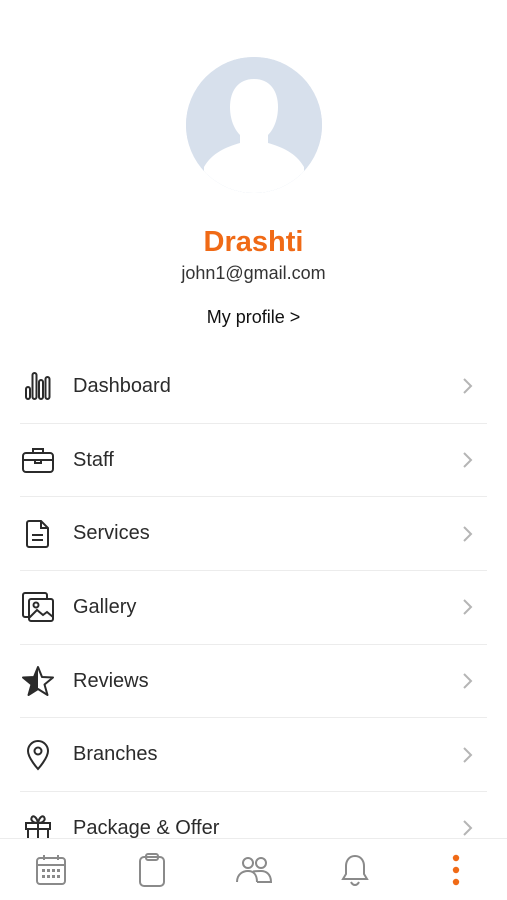  Describe the element at coordinates (253, 273) in the screenshot. I see `user-email: john1@gmail.com` at that location.